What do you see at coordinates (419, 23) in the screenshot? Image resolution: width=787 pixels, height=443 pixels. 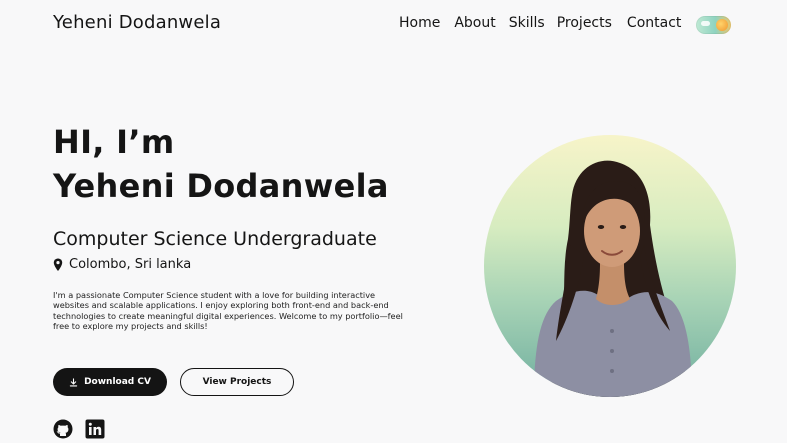 I see `nav-home: Home` at bounding box center [419, 23].